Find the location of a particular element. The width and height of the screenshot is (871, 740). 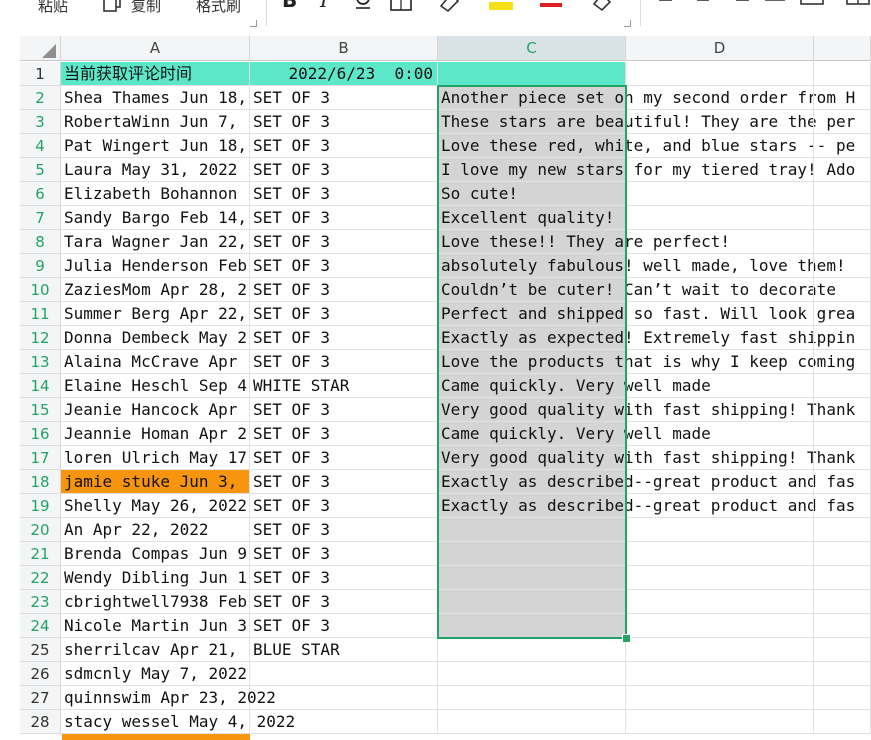

cell-a27: quinnswim Apr 23, 2022 is located at coordinates (168, 698).